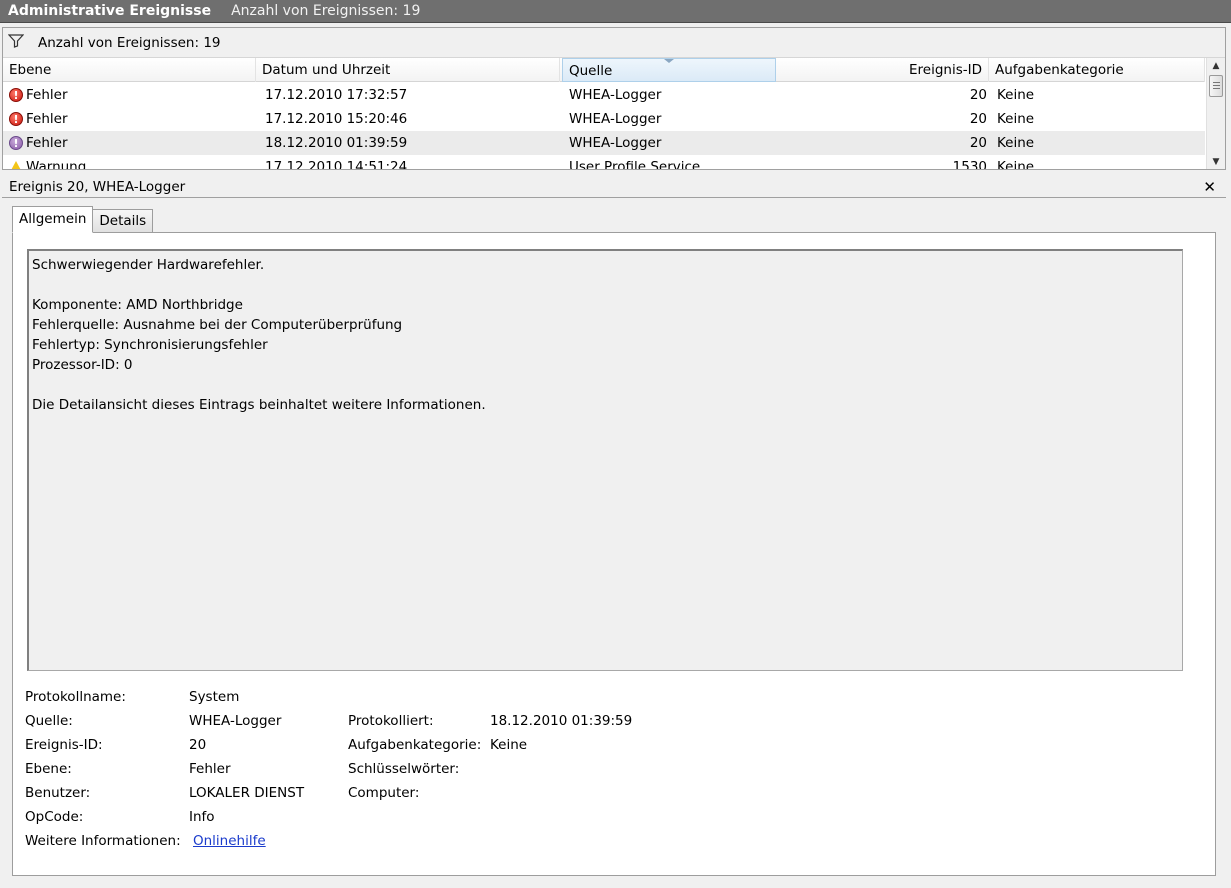  I want to click on user-label: Benutzer:, so click(58, 793).